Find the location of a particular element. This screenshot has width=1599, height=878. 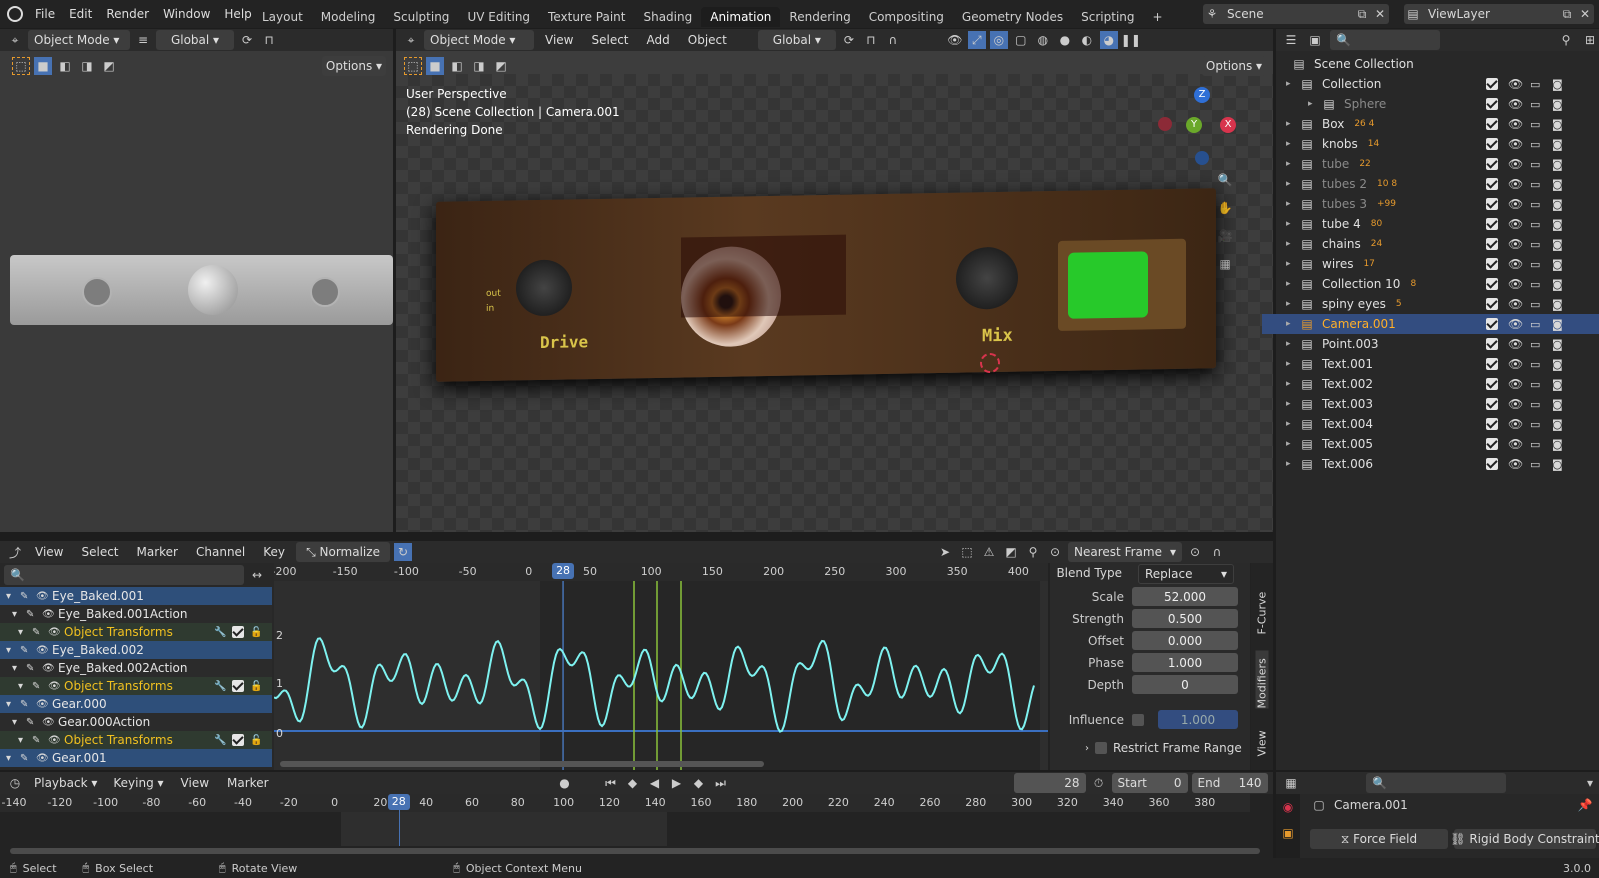

pivot-icon: ⊙ is located at coordinates (1055, 552).